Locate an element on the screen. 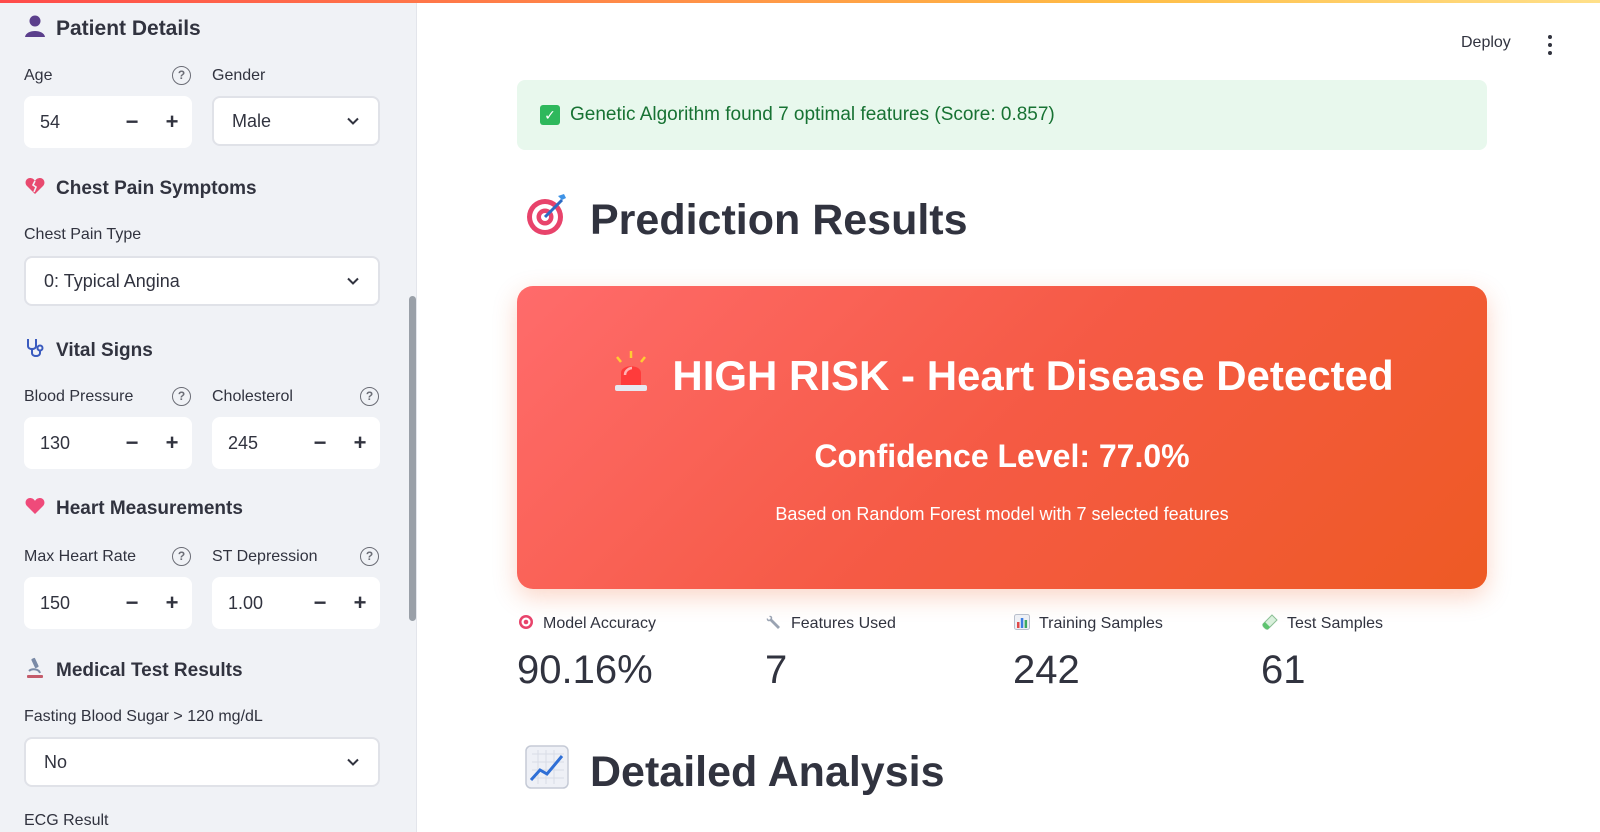 This screenshot has width=1600, height=832. age-label: Age is located at coordinates (38, 75).